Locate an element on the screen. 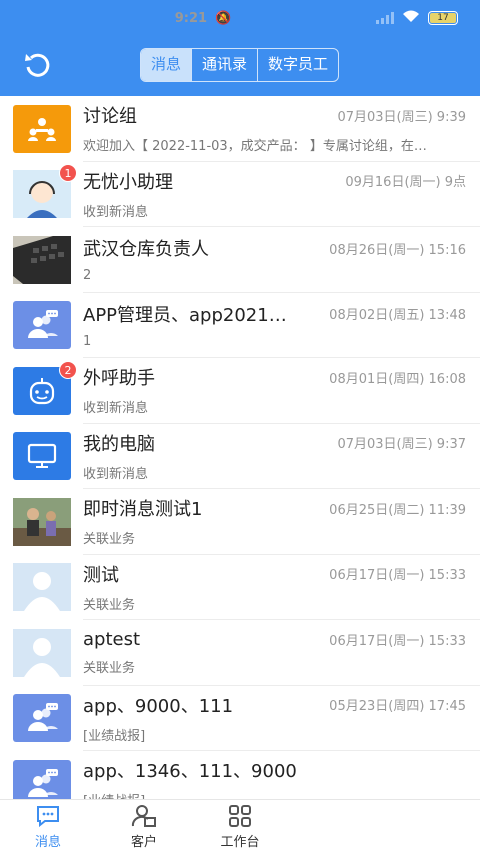 Image resolution: width=480 pixels, height=853 pixels. conversation-info: 无忧小助理 09月16日(周一) 9点收到新消息 is located at coordinates (281, 194).